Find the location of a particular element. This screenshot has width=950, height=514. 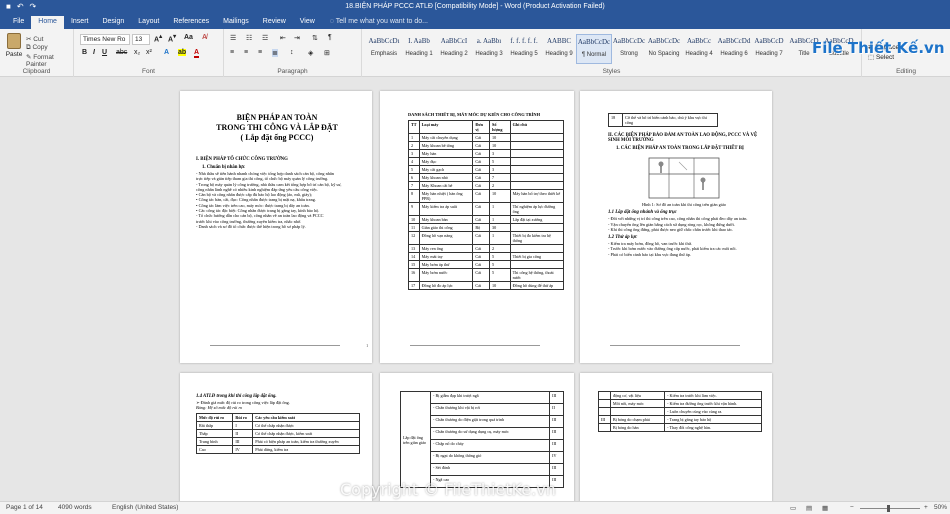

style-preview: AaBbCcDı is located at coordinates (384, 41).